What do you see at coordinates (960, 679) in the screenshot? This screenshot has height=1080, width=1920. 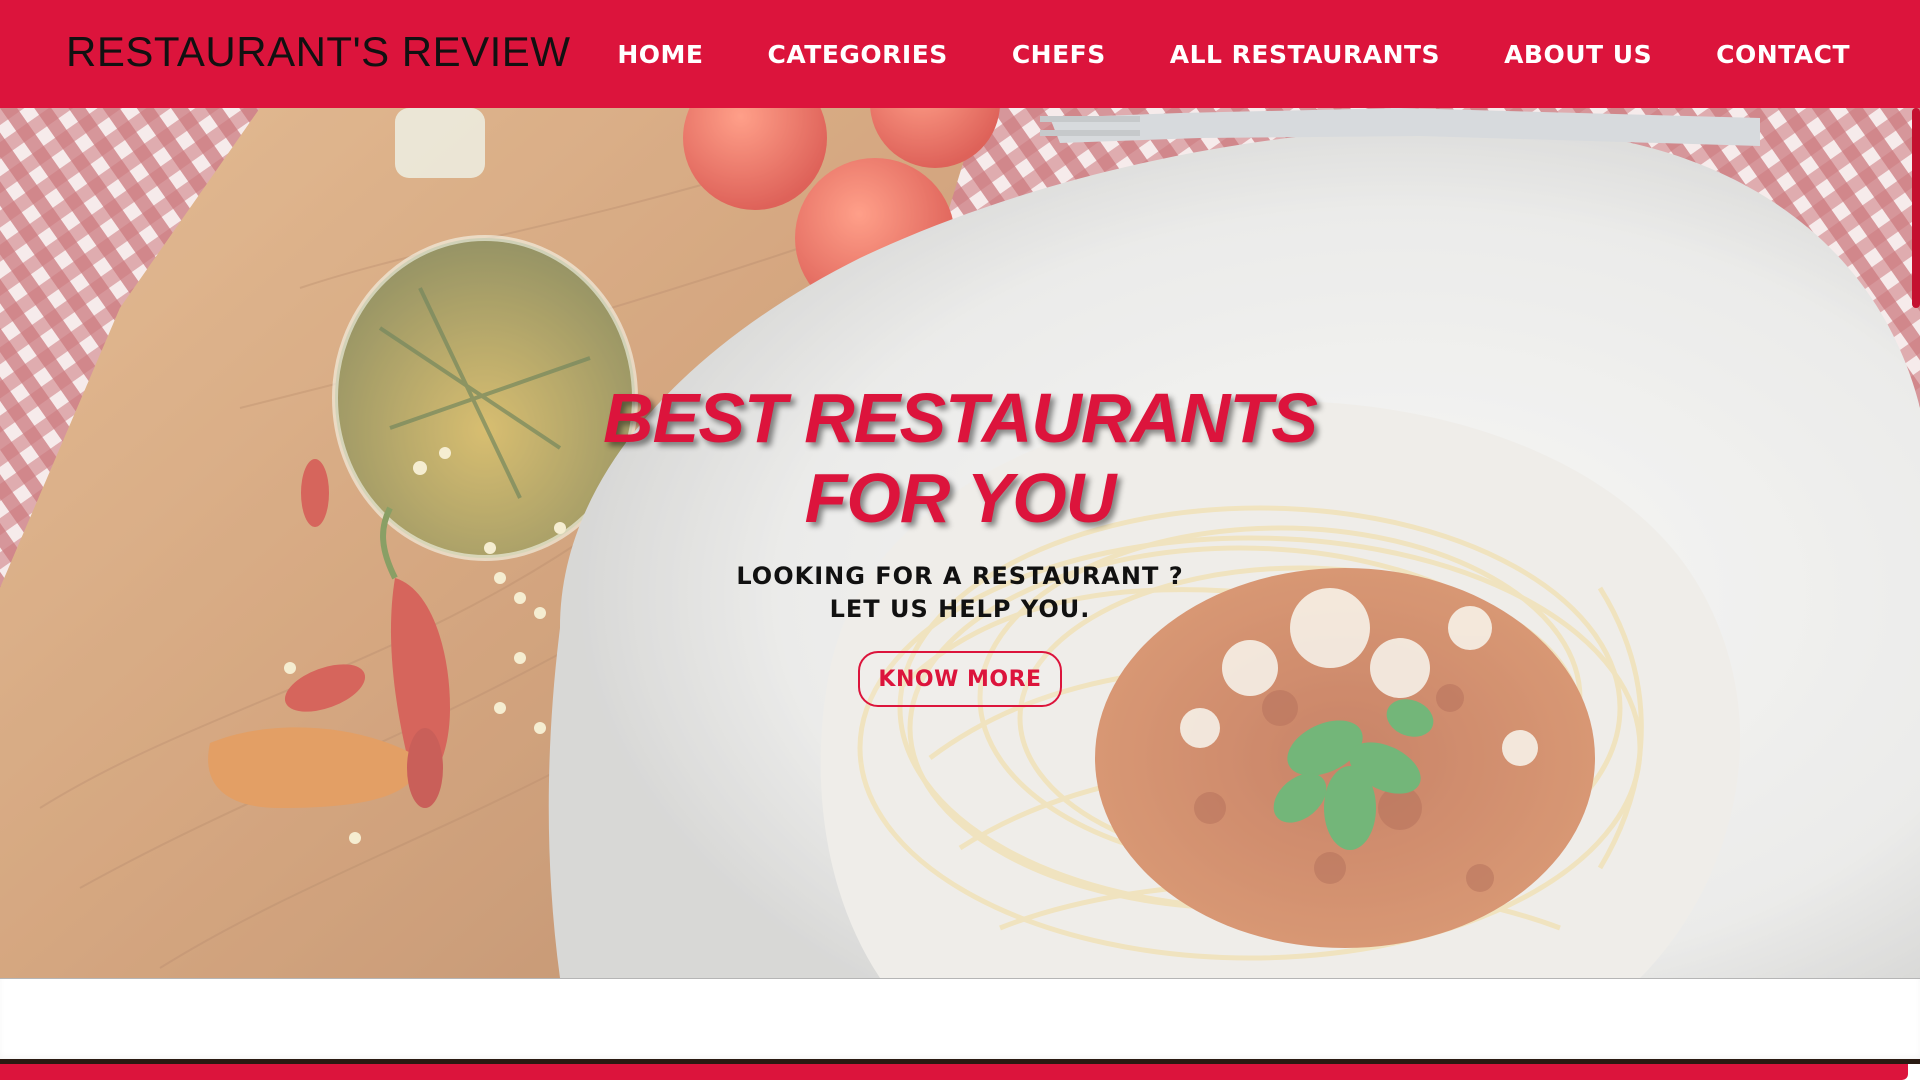 I see `know-more-button: KNOW MORE` at bounding box center [960, 679].